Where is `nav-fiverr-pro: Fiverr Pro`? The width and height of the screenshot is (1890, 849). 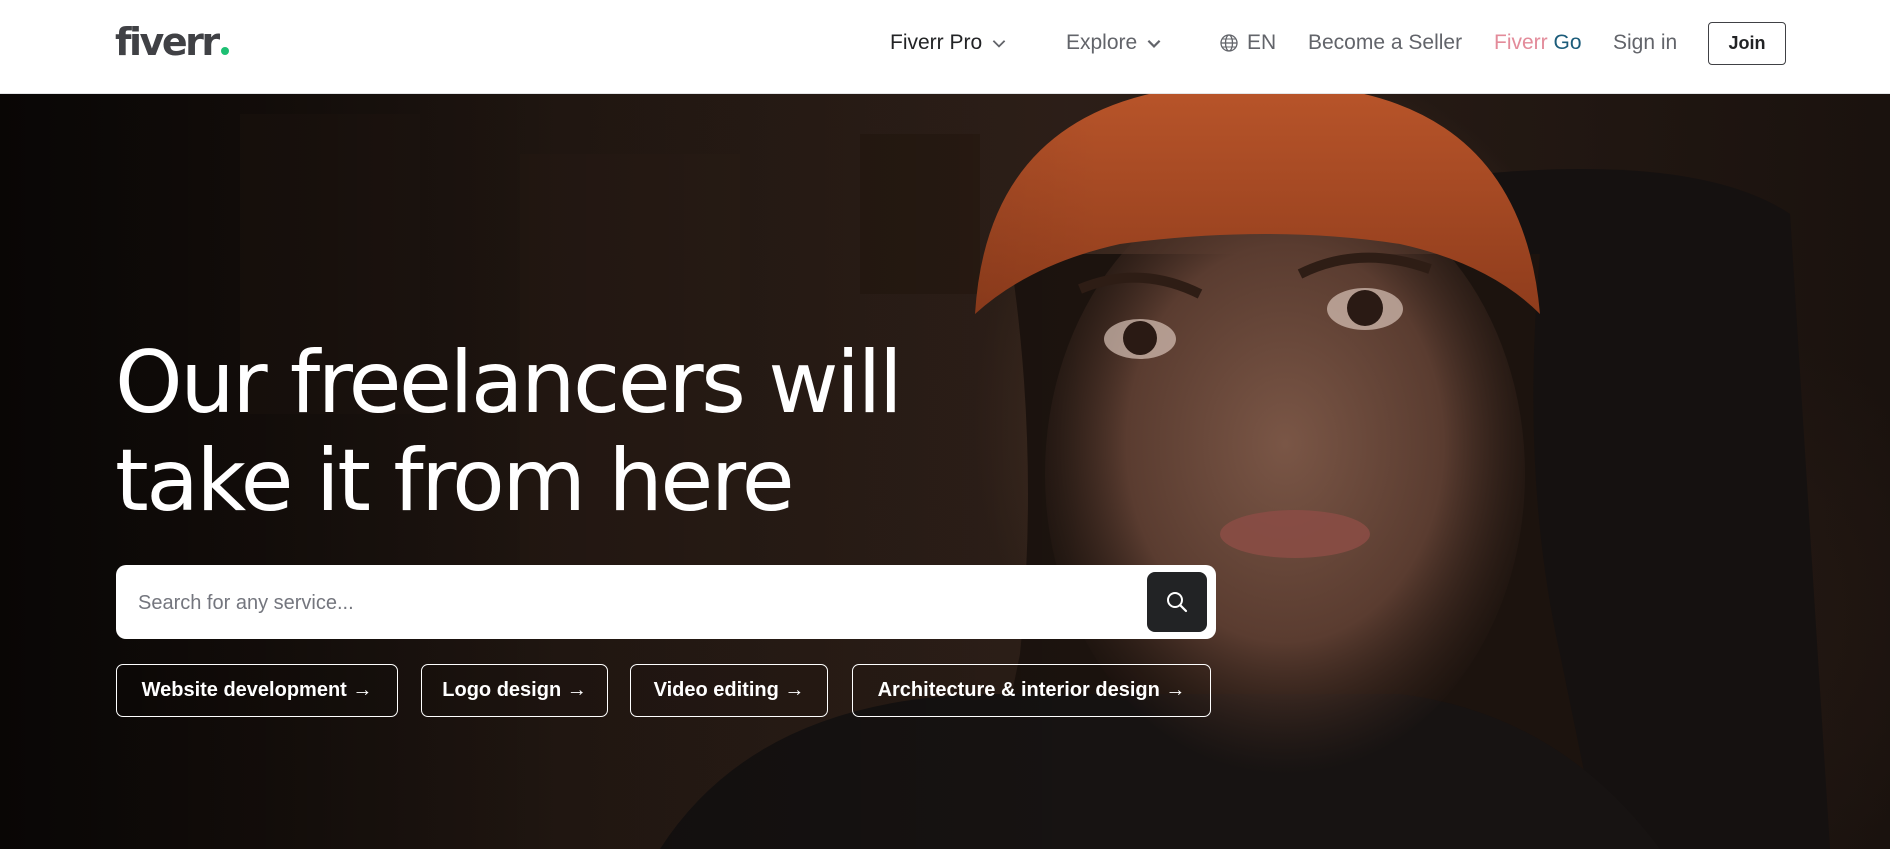
nav-fiverr-pro: Fiverr Pro is located at coordinates (949, 43).